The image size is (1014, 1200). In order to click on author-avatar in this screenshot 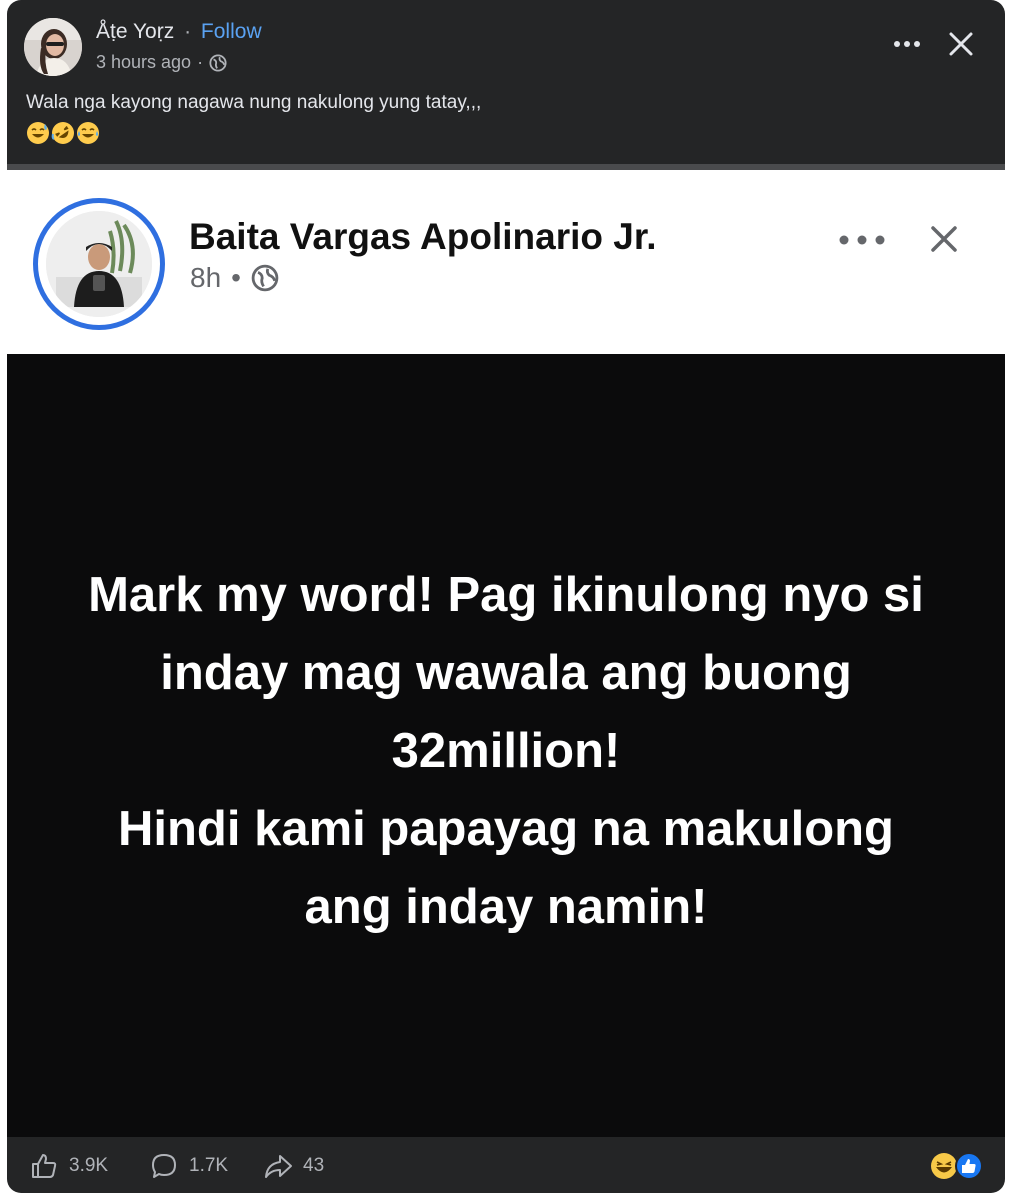, I will do `click(53, 47)`.